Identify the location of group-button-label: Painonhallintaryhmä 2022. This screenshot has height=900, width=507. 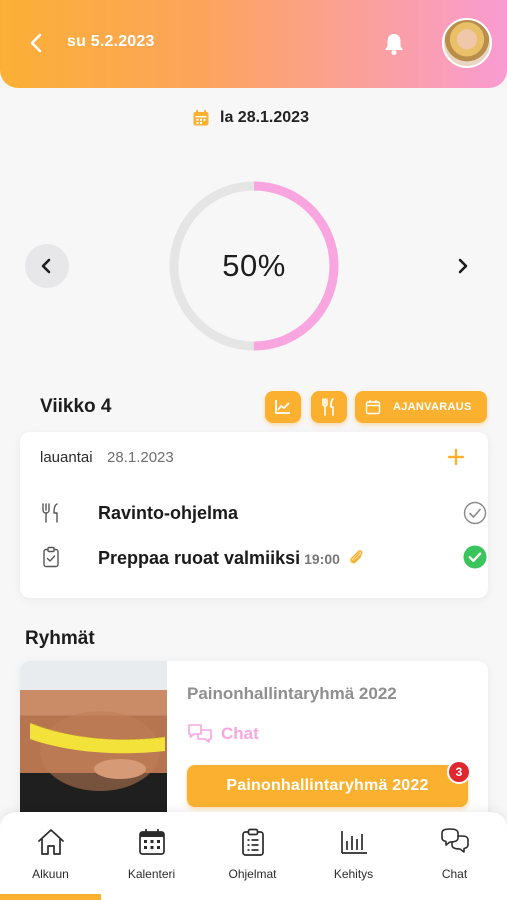
(327, 785).